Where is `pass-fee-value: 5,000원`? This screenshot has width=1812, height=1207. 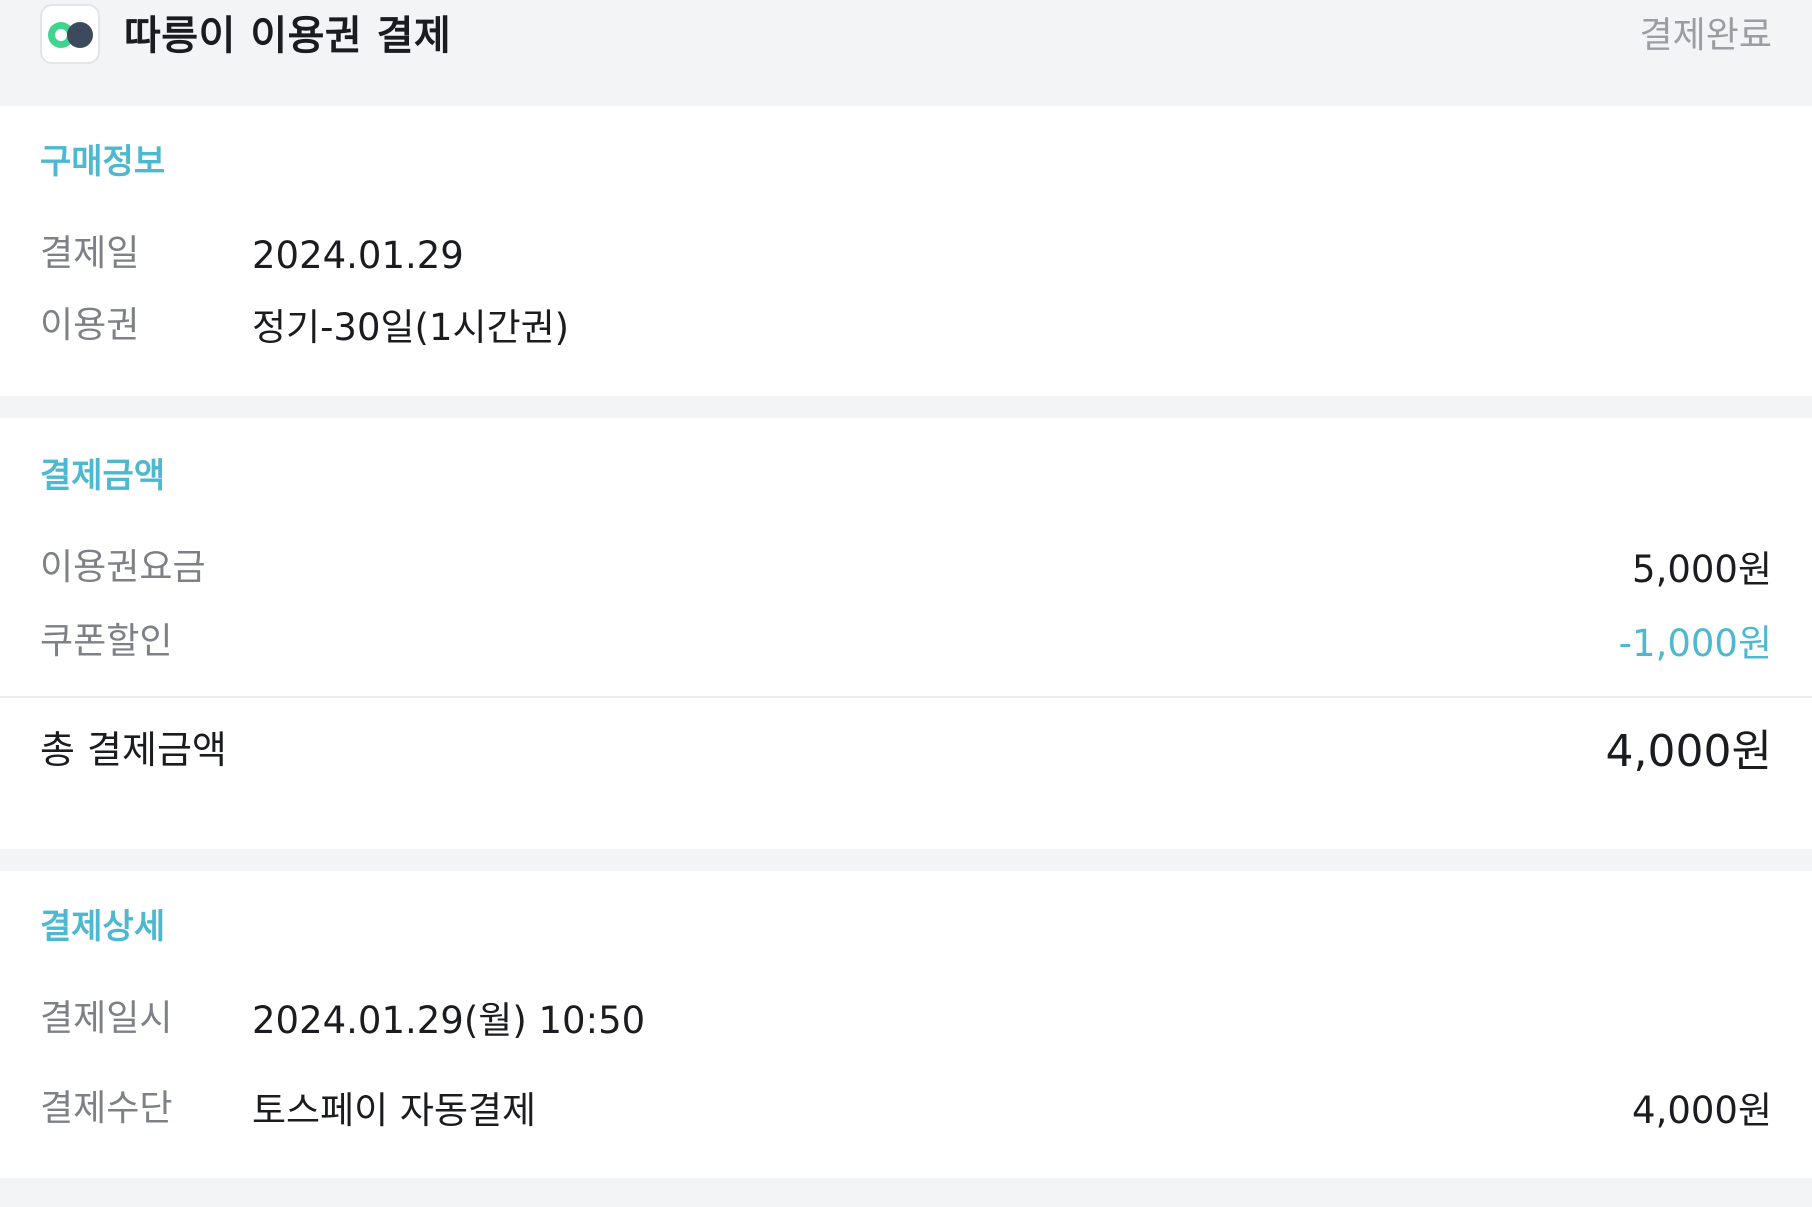
pass-fee-value: 5,000원 is located at coordinates (1702, 569).